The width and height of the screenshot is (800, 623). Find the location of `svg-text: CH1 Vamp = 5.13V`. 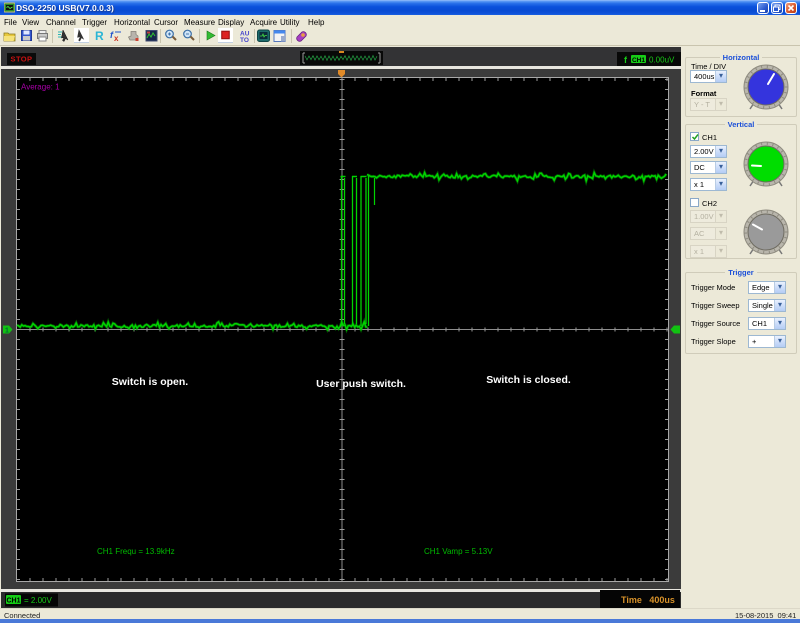

svg-text: CH1 Vamp = 5.13V is located at coordinates (458, 551).